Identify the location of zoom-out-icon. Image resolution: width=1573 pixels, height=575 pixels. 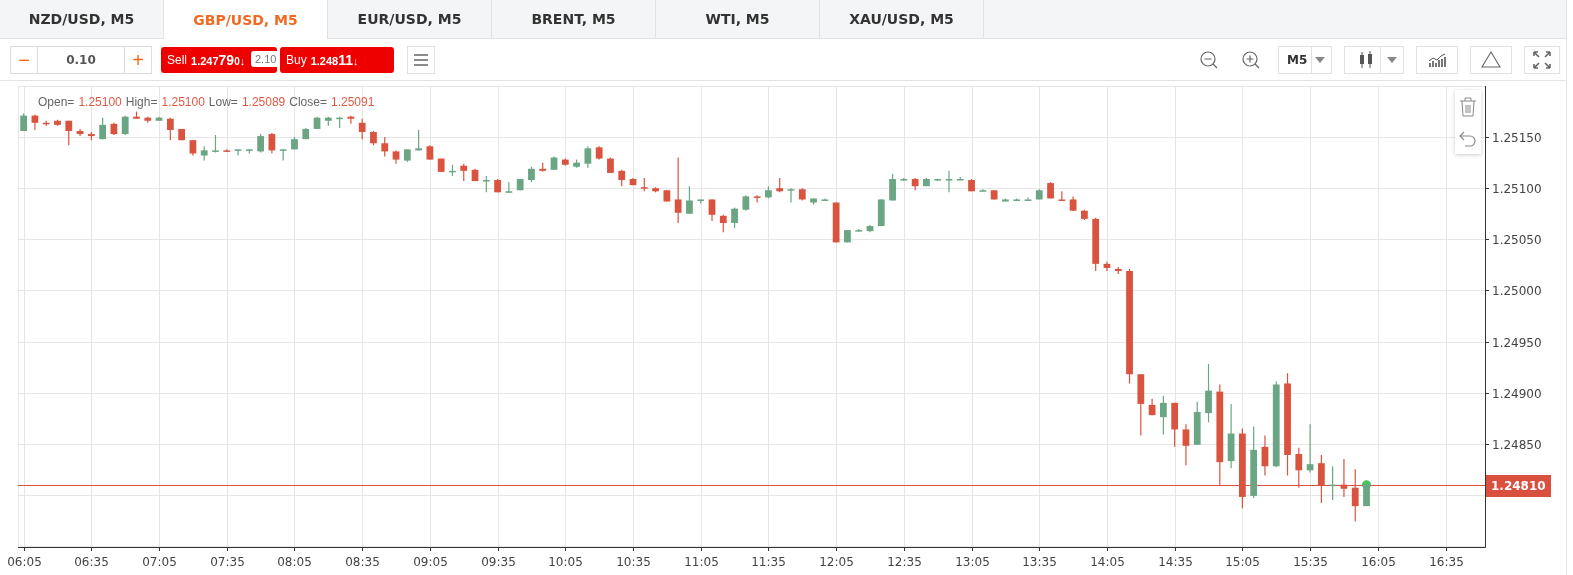
(1209, 59).